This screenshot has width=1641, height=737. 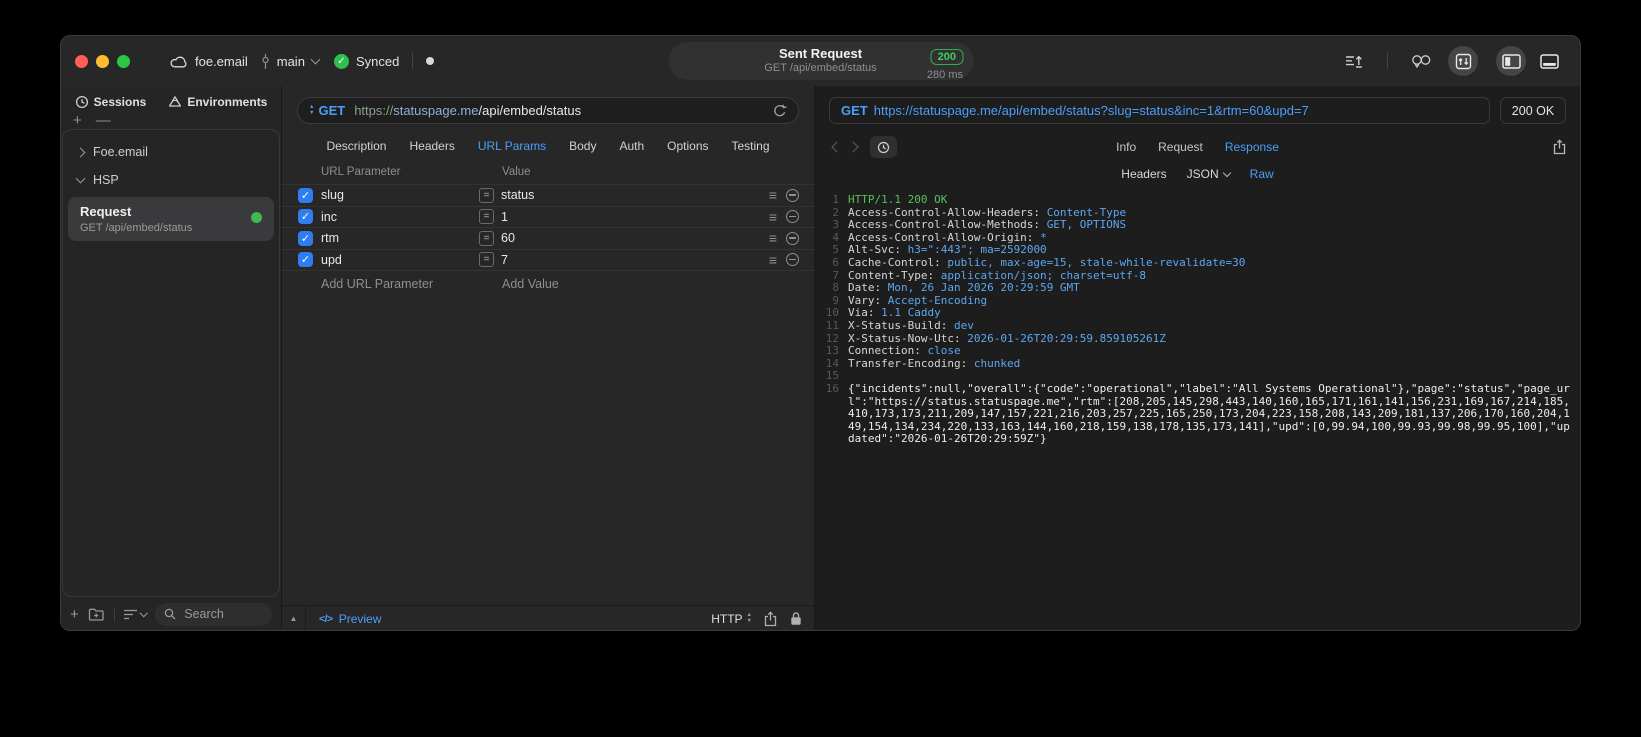 What do you see at coordinates (106, 211) in the screenshot?
I see `request-item-title: Request` at bounding box center [106, 211].